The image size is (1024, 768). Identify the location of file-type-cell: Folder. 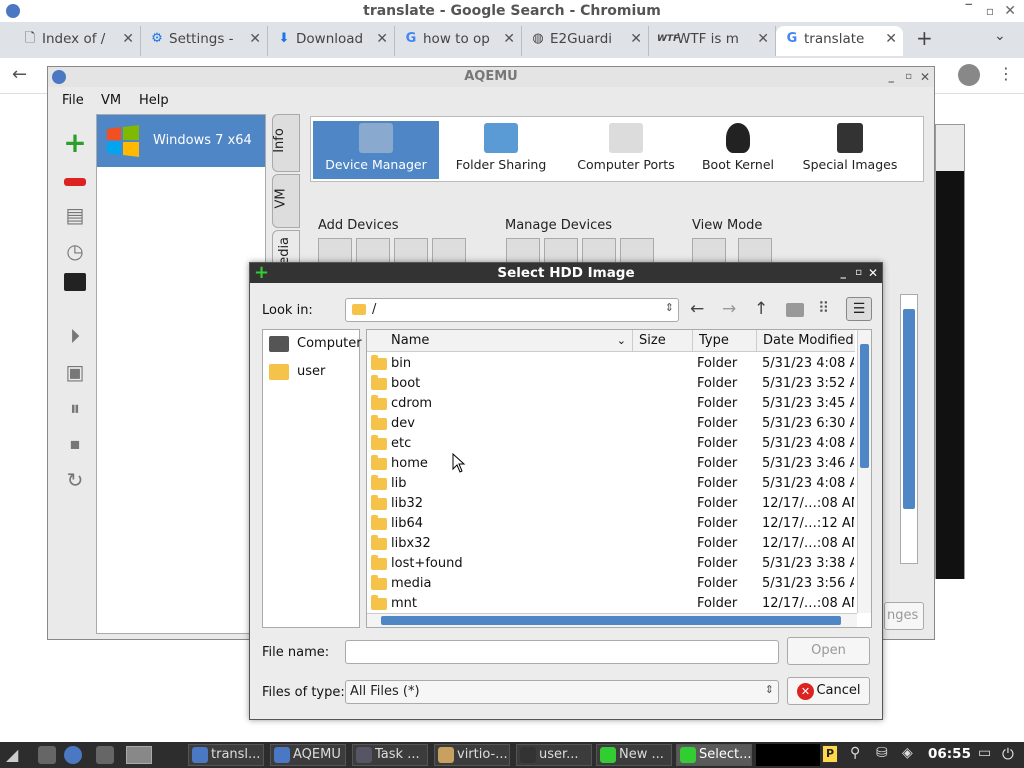
(717, 523).